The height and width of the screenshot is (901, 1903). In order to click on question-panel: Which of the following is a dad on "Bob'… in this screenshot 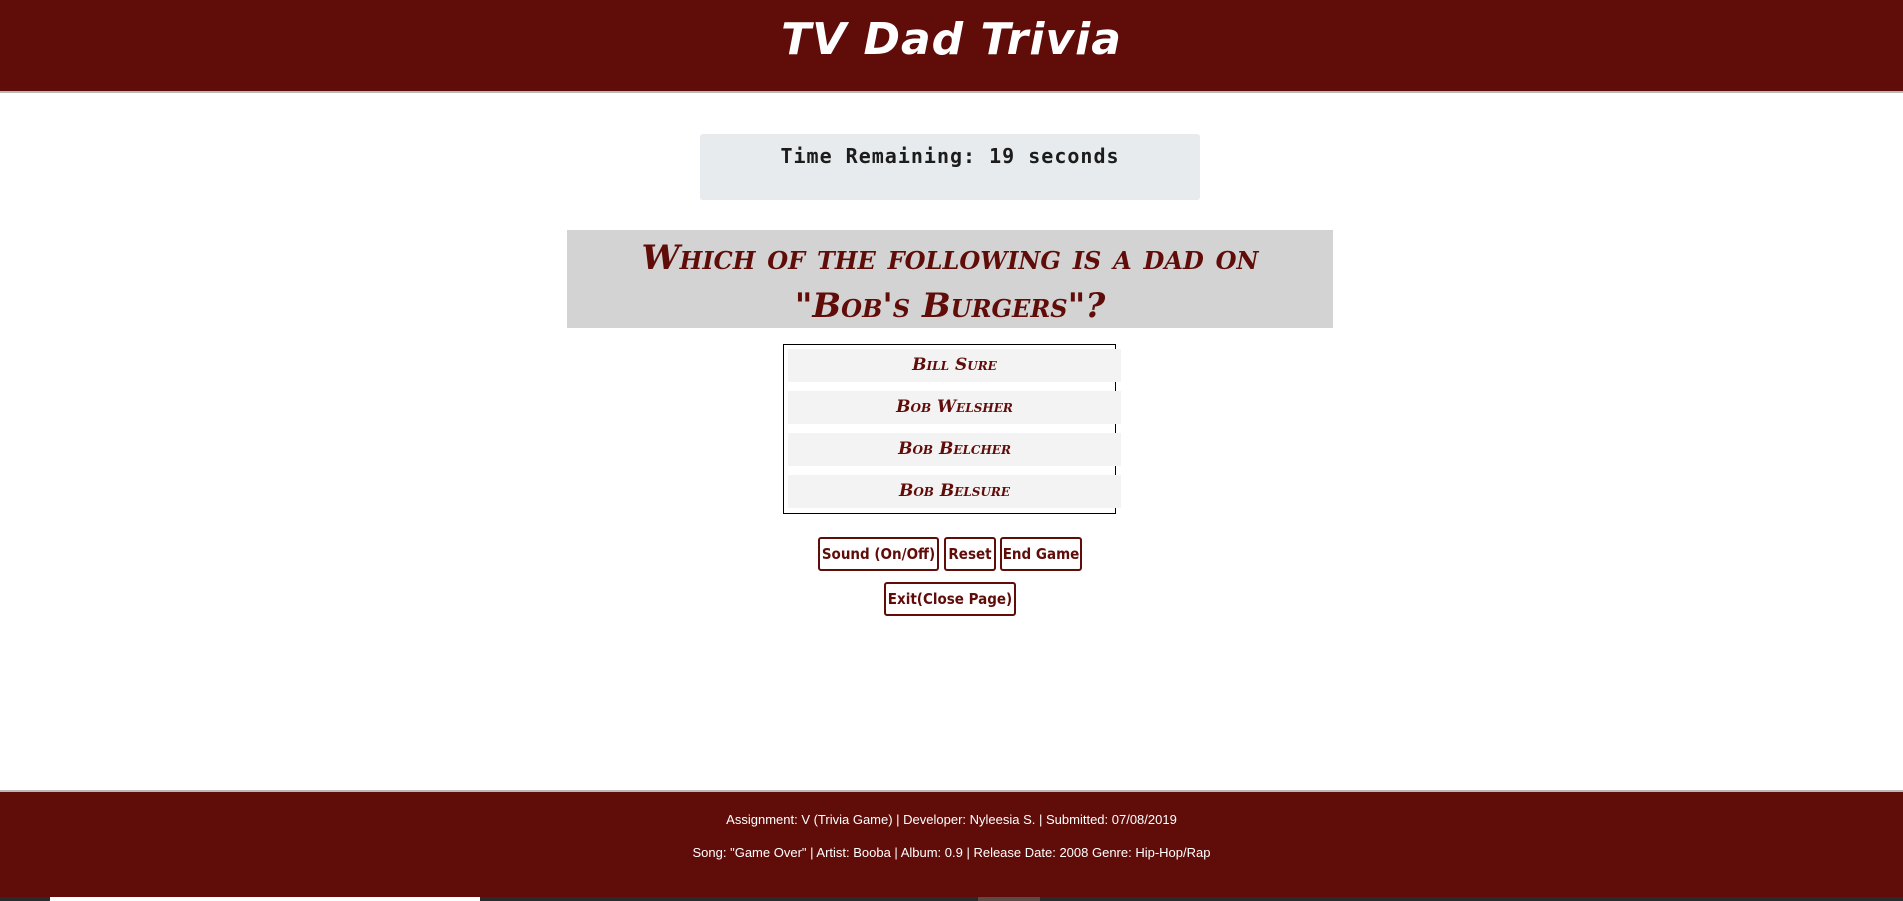, I will do `click(950, 279)`.